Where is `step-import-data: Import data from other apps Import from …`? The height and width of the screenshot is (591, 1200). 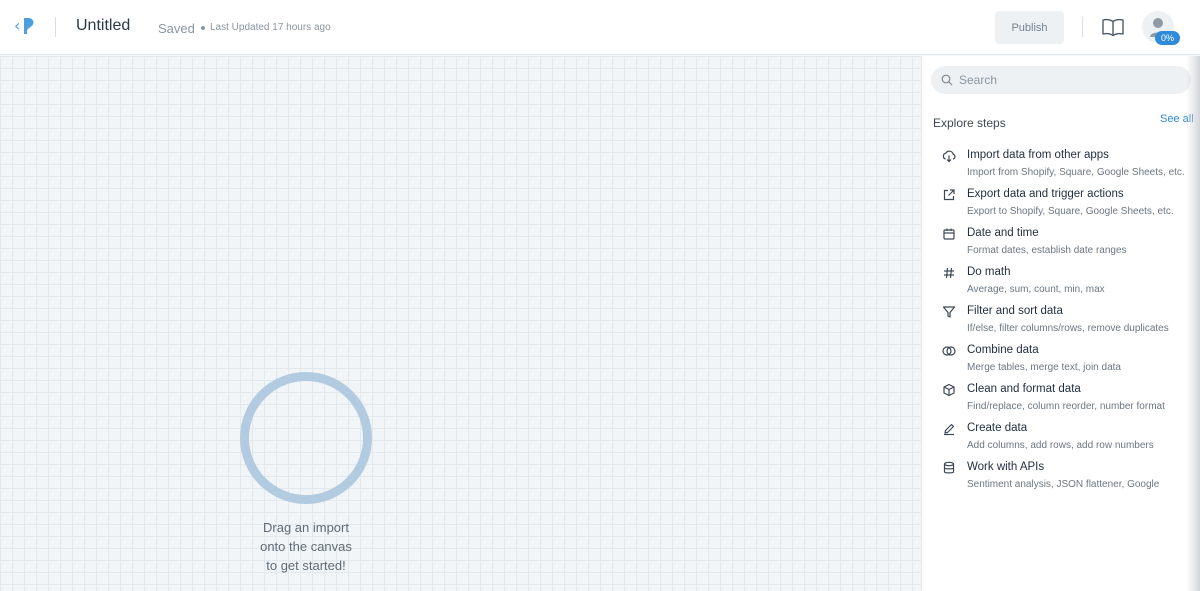
step-import-data: Import data from other apps Import from … is located at coordinates (1067, 164).